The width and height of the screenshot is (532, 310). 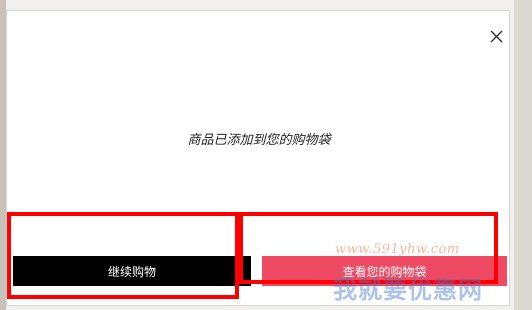 I want to click on added-to-bag-message: 商品已添加到您的购物袋, so click(x=259, y=140).